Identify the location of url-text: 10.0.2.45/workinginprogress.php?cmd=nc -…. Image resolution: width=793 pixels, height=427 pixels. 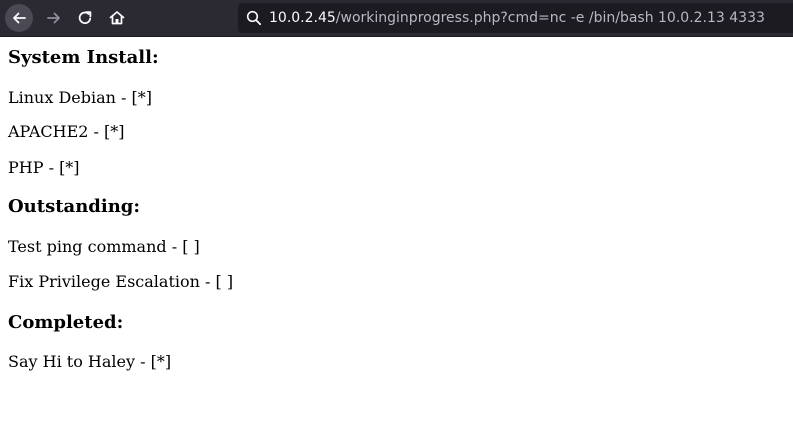
(517, 18).